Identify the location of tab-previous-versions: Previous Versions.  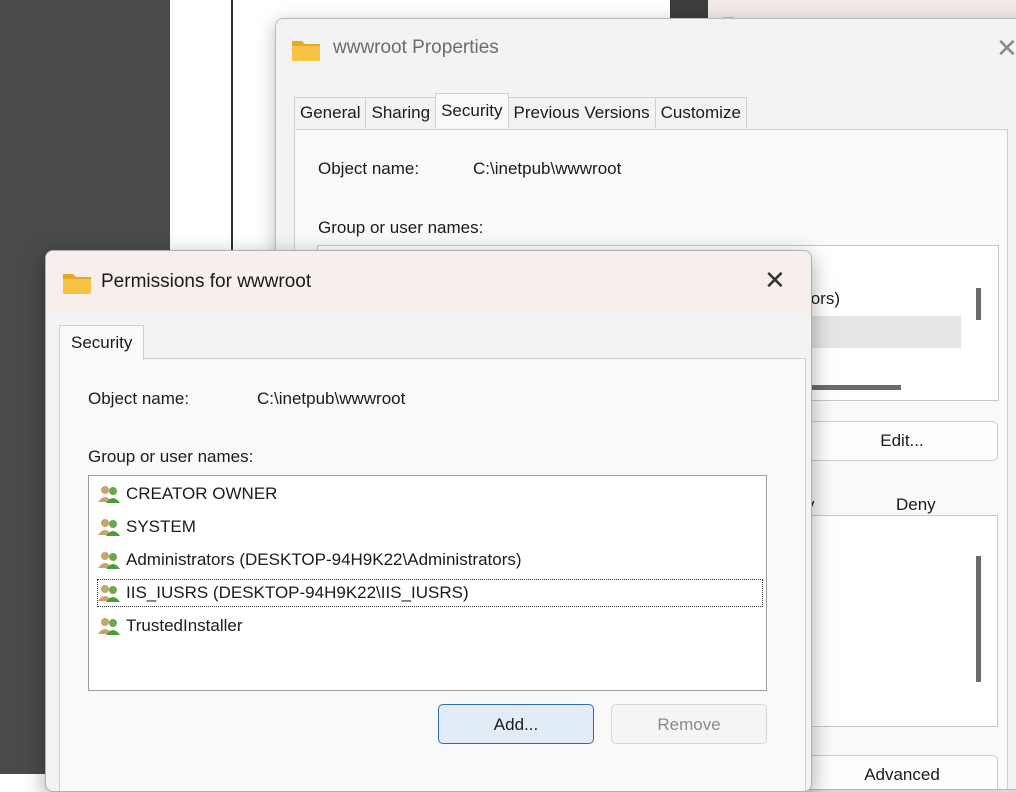
(581, 112).